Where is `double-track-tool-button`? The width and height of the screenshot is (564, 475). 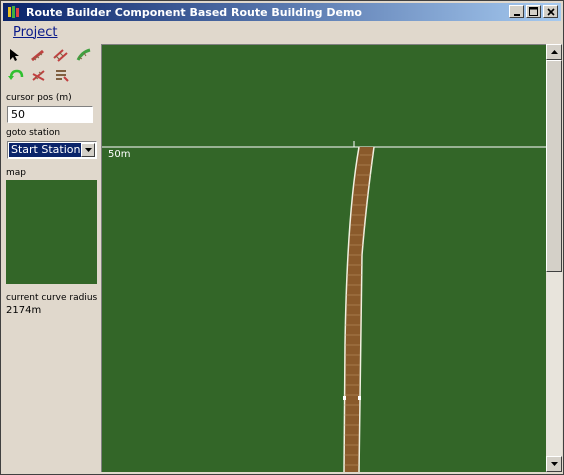
double-track-tool-button is located at coordinates (61, 55).